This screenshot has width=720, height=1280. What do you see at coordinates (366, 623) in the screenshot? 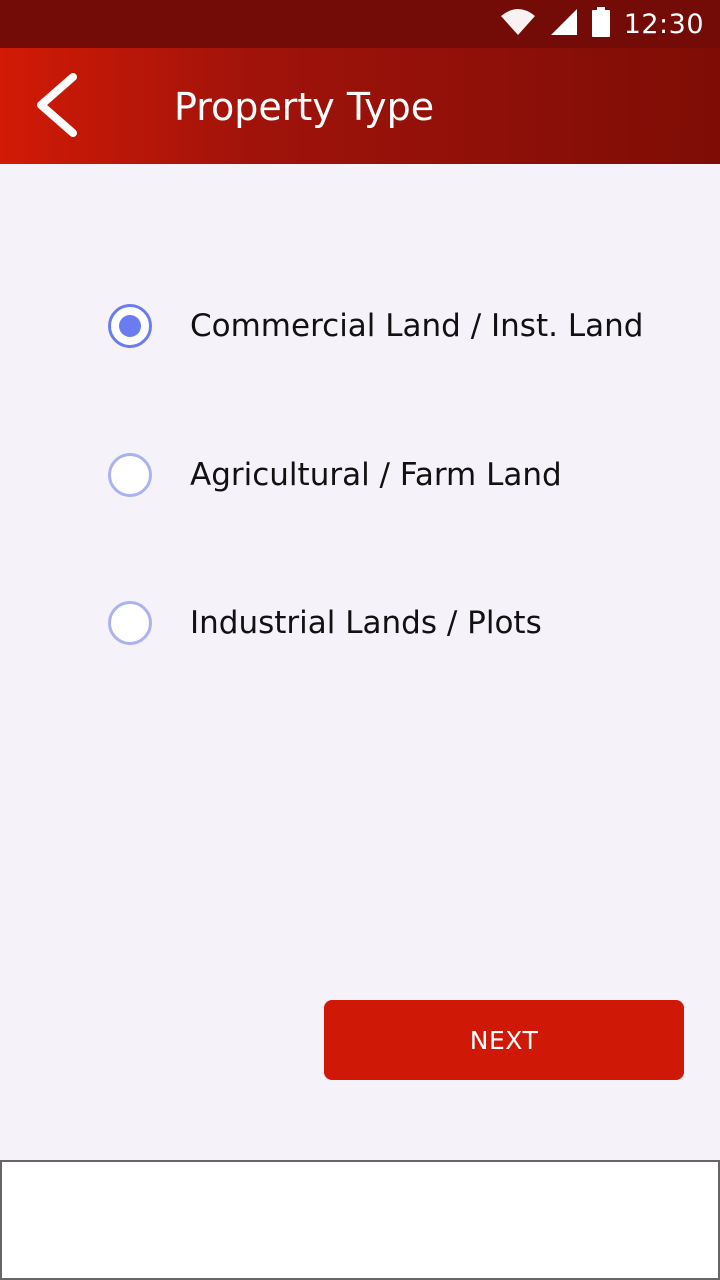
I see `option-label: Industrial Lands / Plots` at bounding box center [366, 623].